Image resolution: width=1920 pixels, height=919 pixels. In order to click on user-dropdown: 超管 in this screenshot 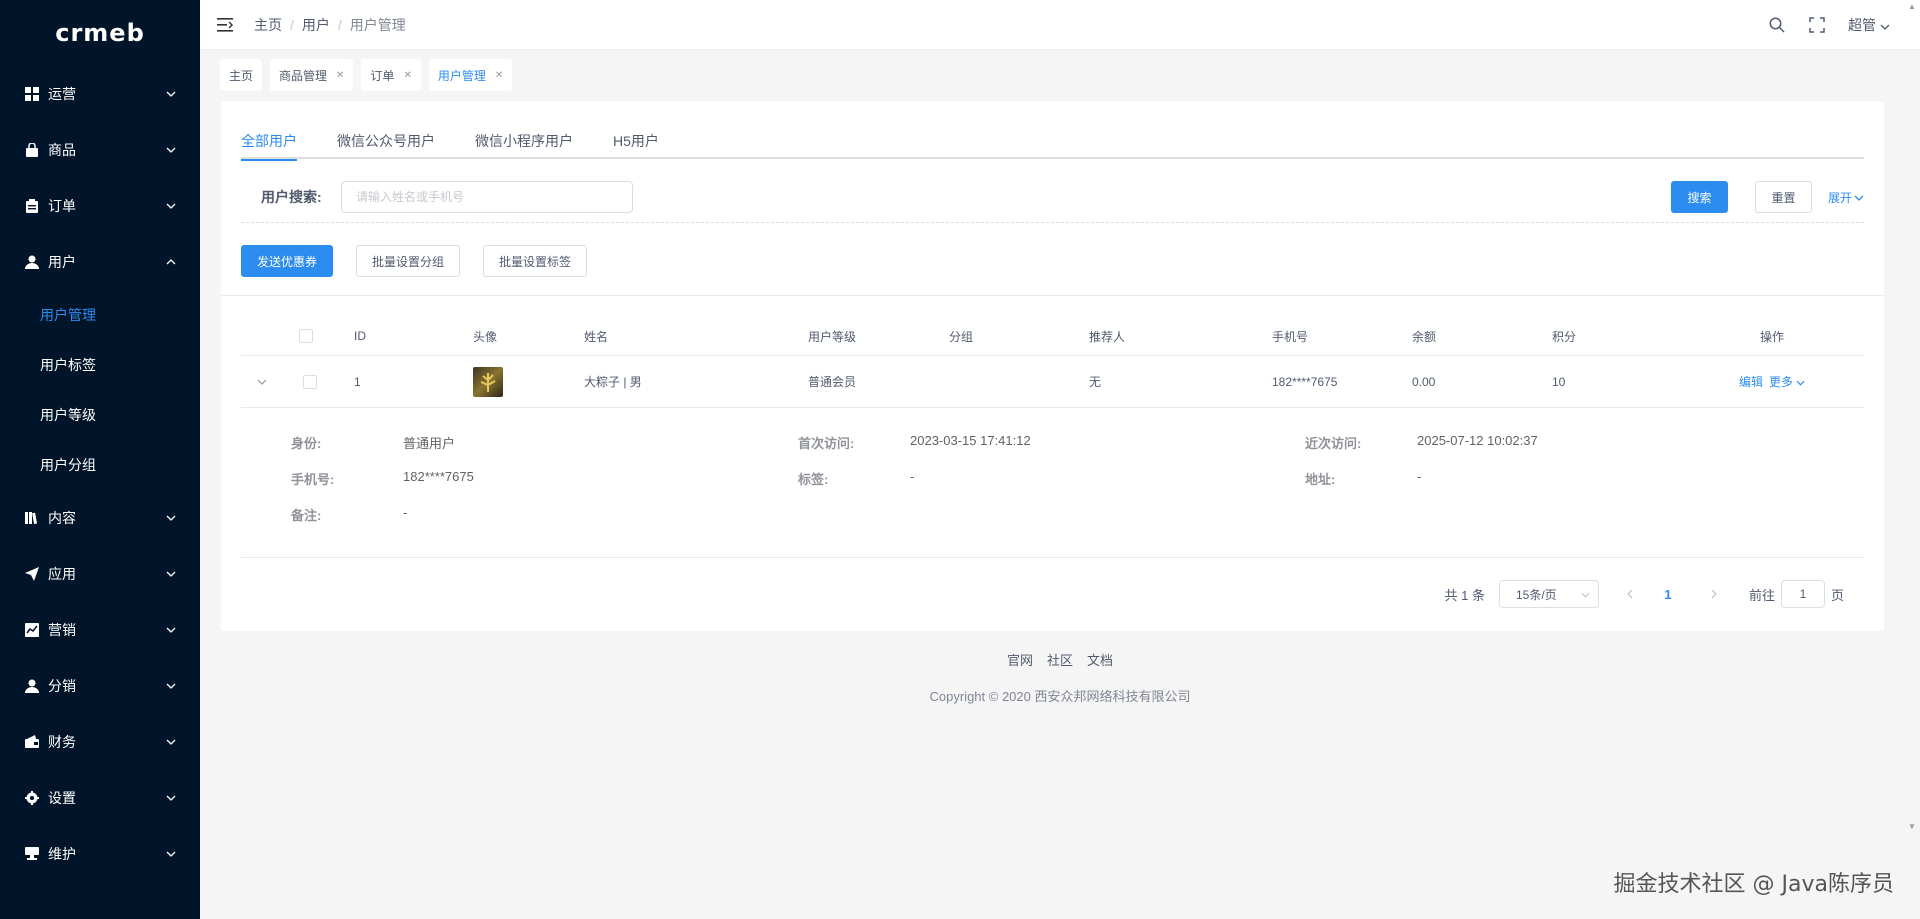, I will do `click(1869, 25)`.